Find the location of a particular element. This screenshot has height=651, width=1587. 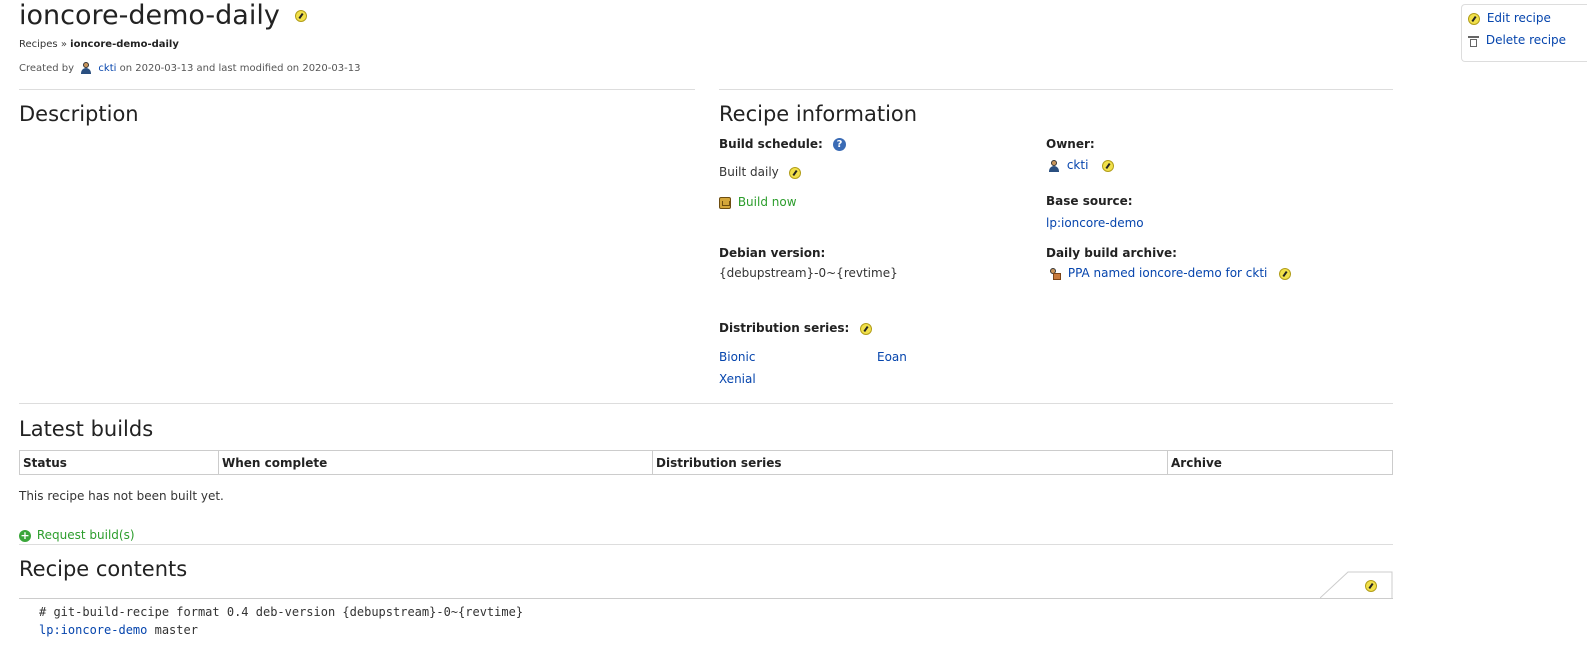

base-source-link: lp:ioncore-demo is located at coordinates (1095, 223).